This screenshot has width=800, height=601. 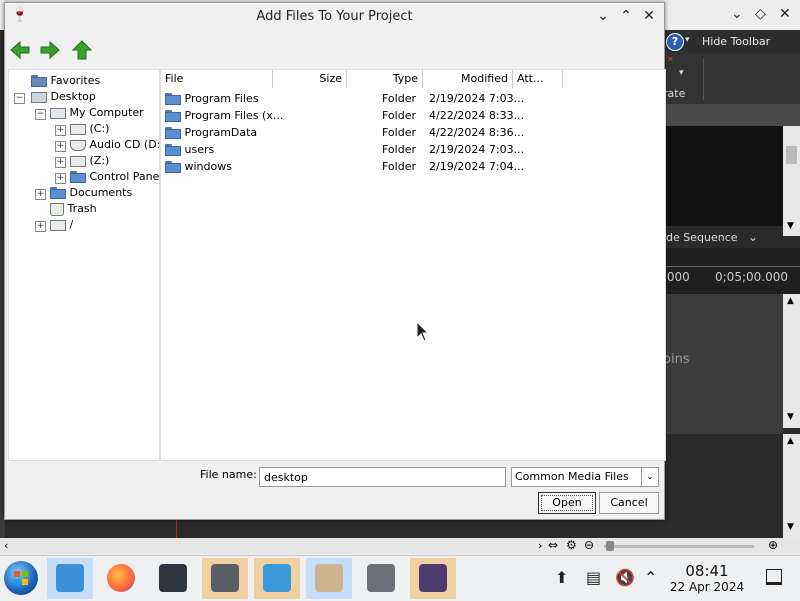 What do you see at coordinates (773, 545) in the screenshot?
I see `zoom-in-icon: ⊕` at bounding box center [773, 545].